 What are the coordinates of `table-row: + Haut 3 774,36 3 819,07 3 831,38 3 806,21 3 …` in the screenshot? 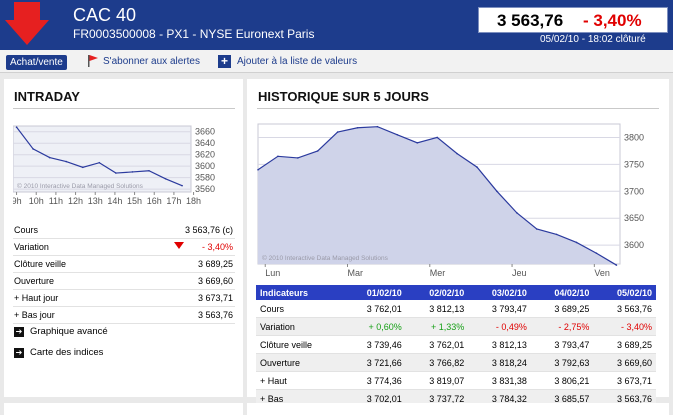 It's located at (456, 380).